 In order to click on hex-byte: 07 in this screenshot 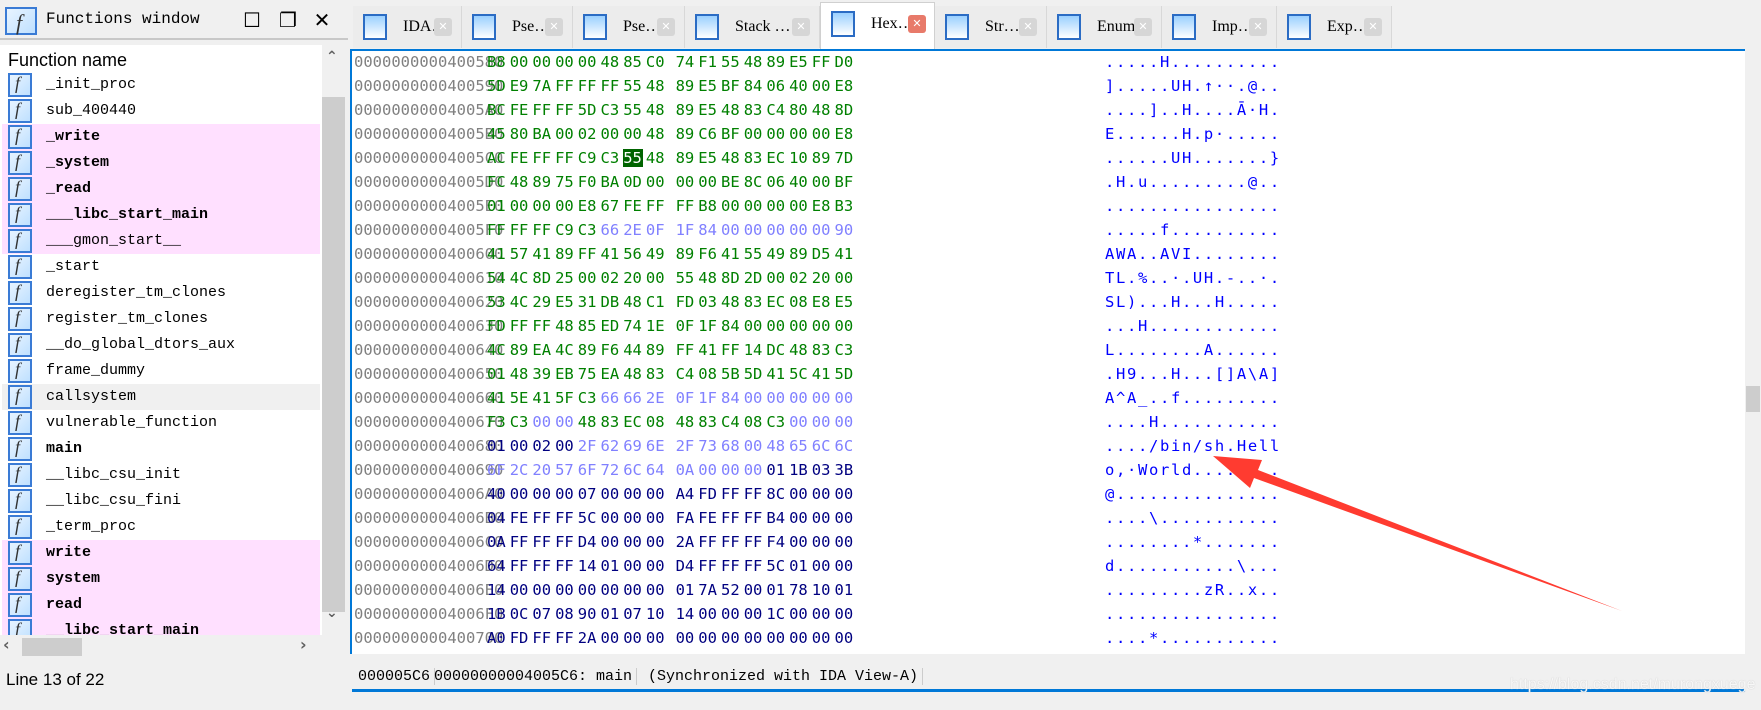, I will do `click(543, 614)`.